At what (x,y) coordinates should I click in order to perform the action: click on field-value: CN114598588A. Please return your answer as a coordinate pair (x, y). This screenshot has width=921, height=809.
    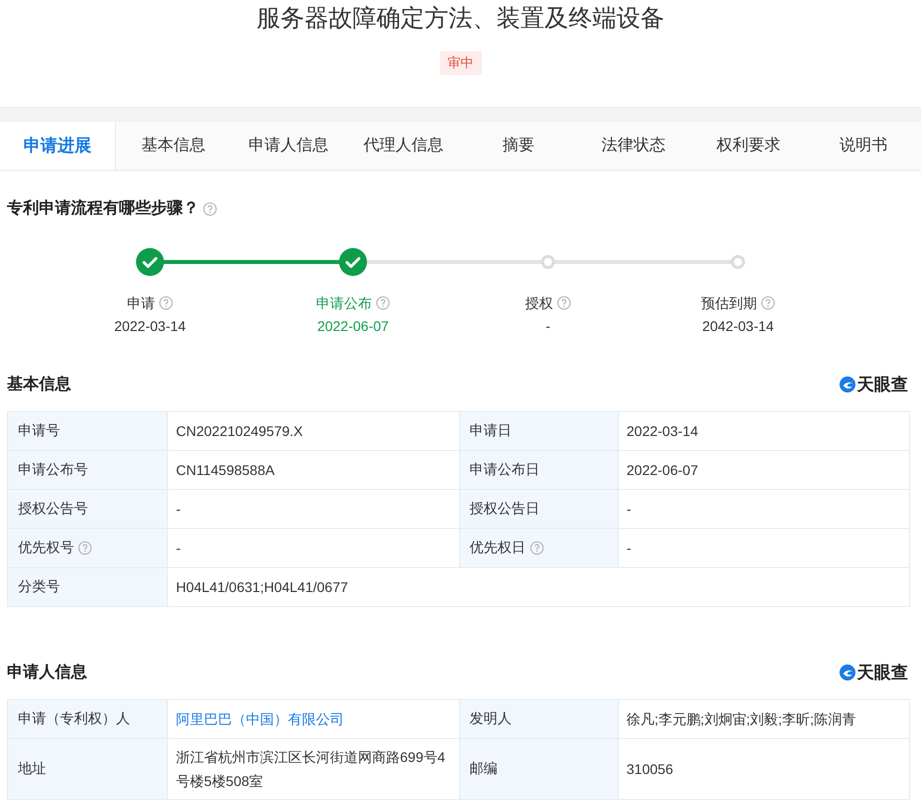
    Looking at the image, I should click on (225, 470).